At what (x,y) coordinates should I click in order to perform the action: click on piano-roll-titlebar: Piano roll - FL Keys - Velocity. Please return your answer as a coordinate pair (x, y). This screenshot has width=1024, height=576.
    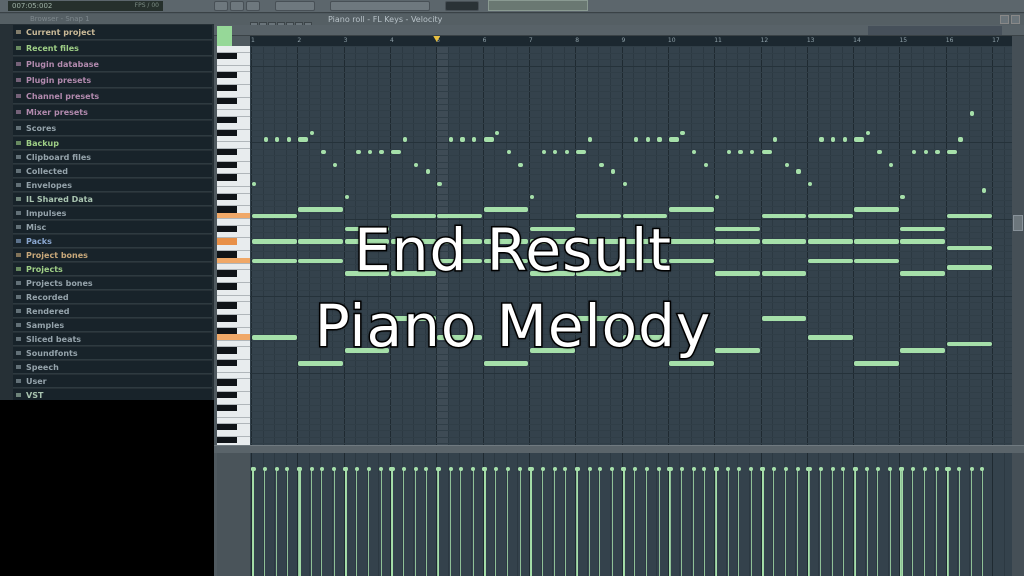
    Looking at the image, I should click on (619, 19).